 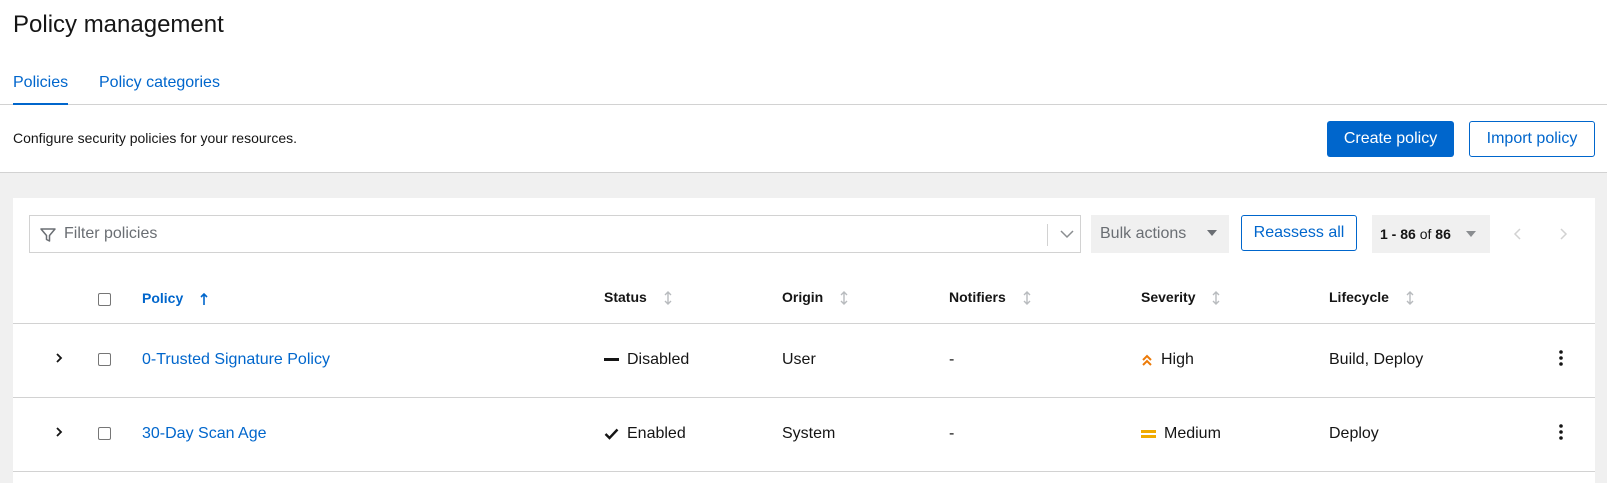 What do you see at coordinates (977, 297) in the screenshot?
I see `notifiers-header-label: Notifiers` at bounding box center [977, 297].